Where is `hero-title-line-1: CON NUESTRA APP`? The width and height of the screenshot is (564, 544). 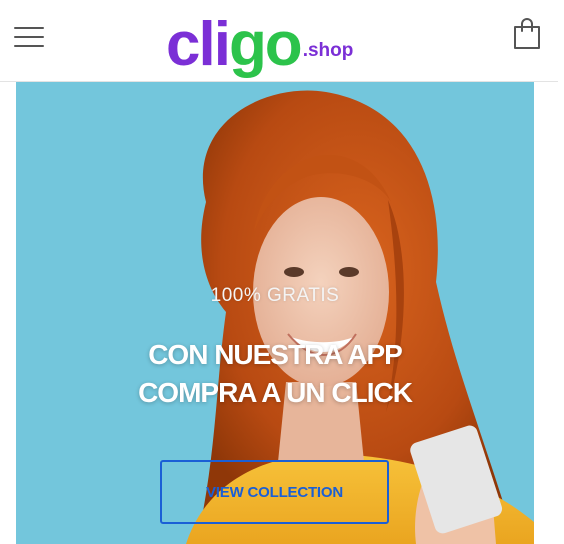
hero-title-line-1: CON NUESTRA APP is located at coordinates (275, 354).